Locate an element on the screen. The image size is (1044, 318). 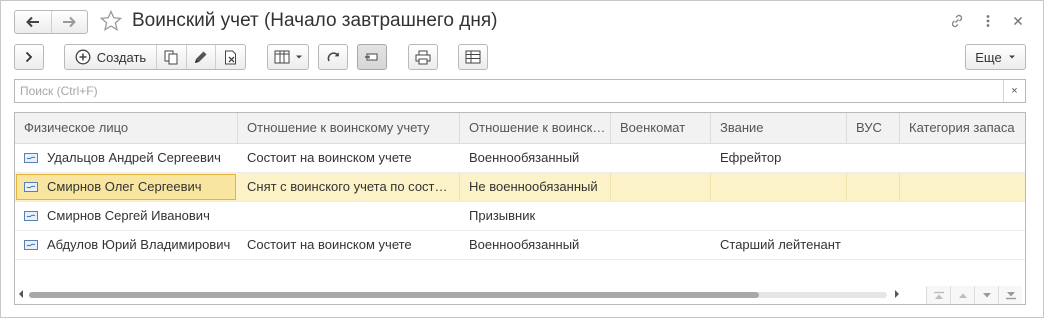
arrow-up-icon is located at coordinates (962, 295).